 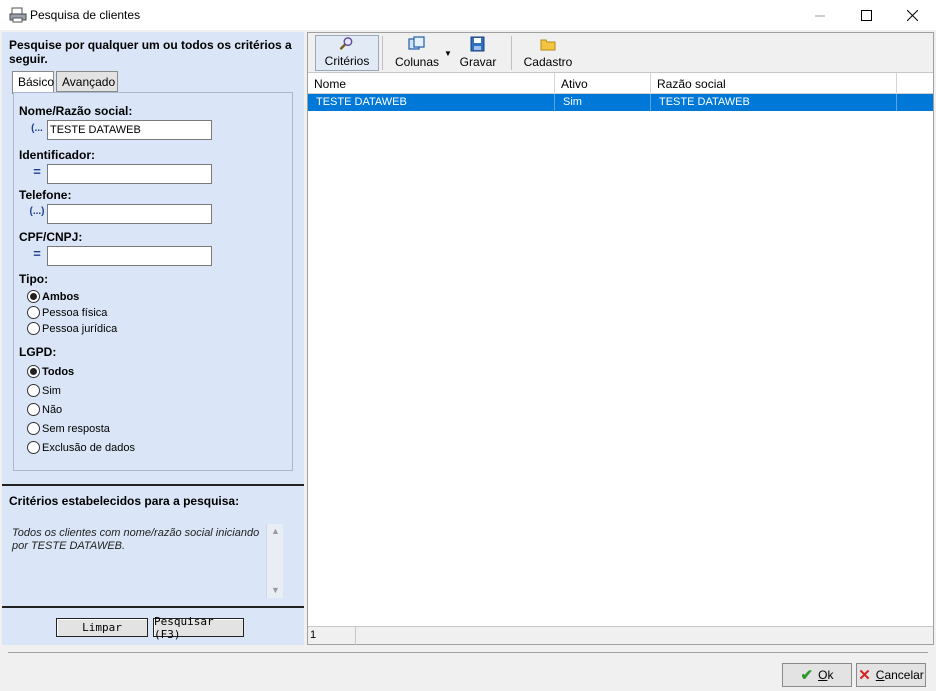 What do you see at coordinates (448, 53) in the screenshot?
I see `dropdown-arrow-icon: ▼` at bounding box center [448, 53].